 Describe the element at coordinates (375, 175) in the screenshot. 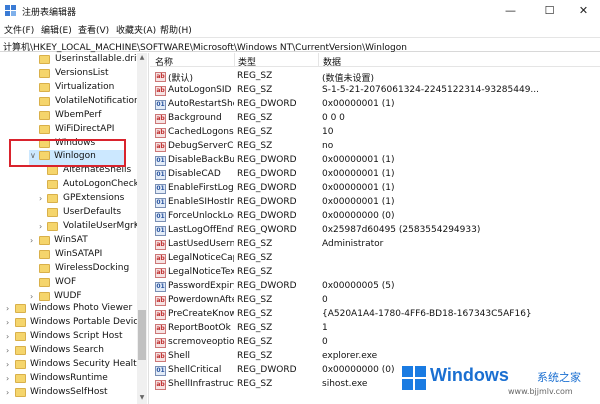

I see `value-row: 01 DisableCAD REG_DWORD 0x00000001 (1)` at that location.